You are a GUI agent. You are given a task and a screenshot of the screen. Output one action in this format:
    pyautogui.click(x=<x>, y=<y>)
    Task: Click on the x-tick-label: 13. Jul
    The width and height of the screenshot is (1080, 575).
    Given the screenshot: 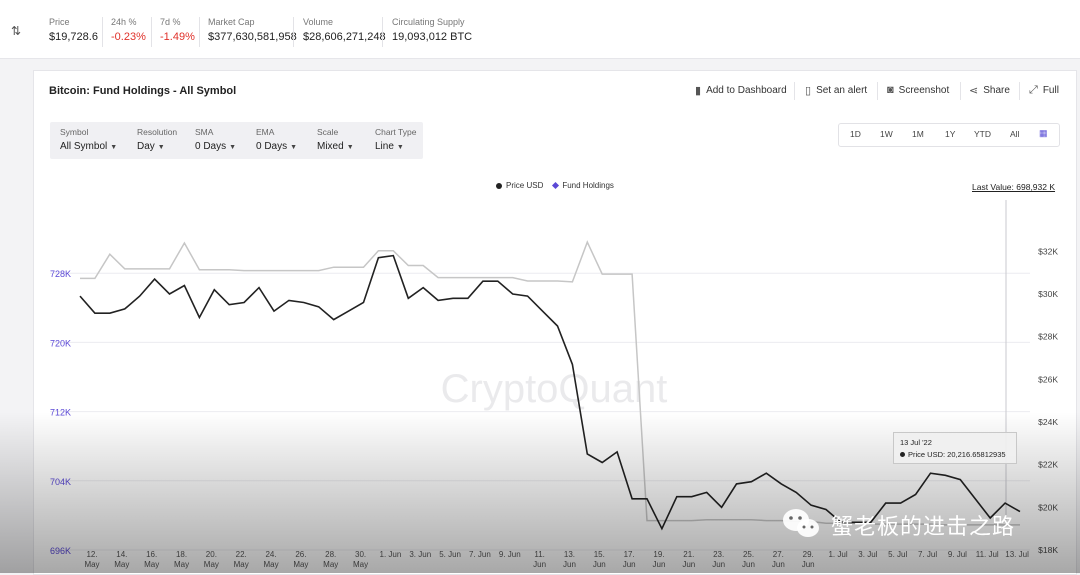 What is the action you would take?
    pyautogui.click(x=1017, y=554)
    